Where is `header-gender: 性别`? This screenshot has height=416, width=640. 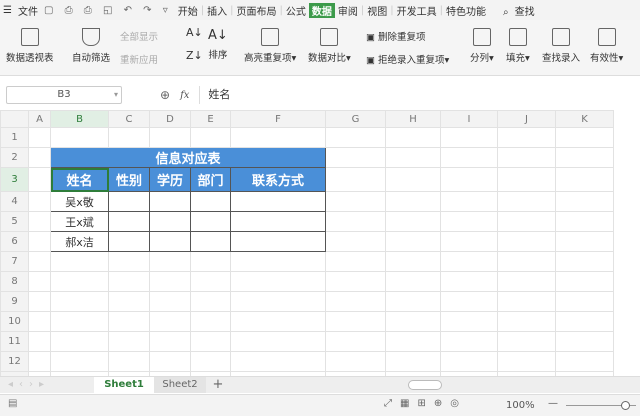 header-gender: 性别 is located at coordinates (129, 179).